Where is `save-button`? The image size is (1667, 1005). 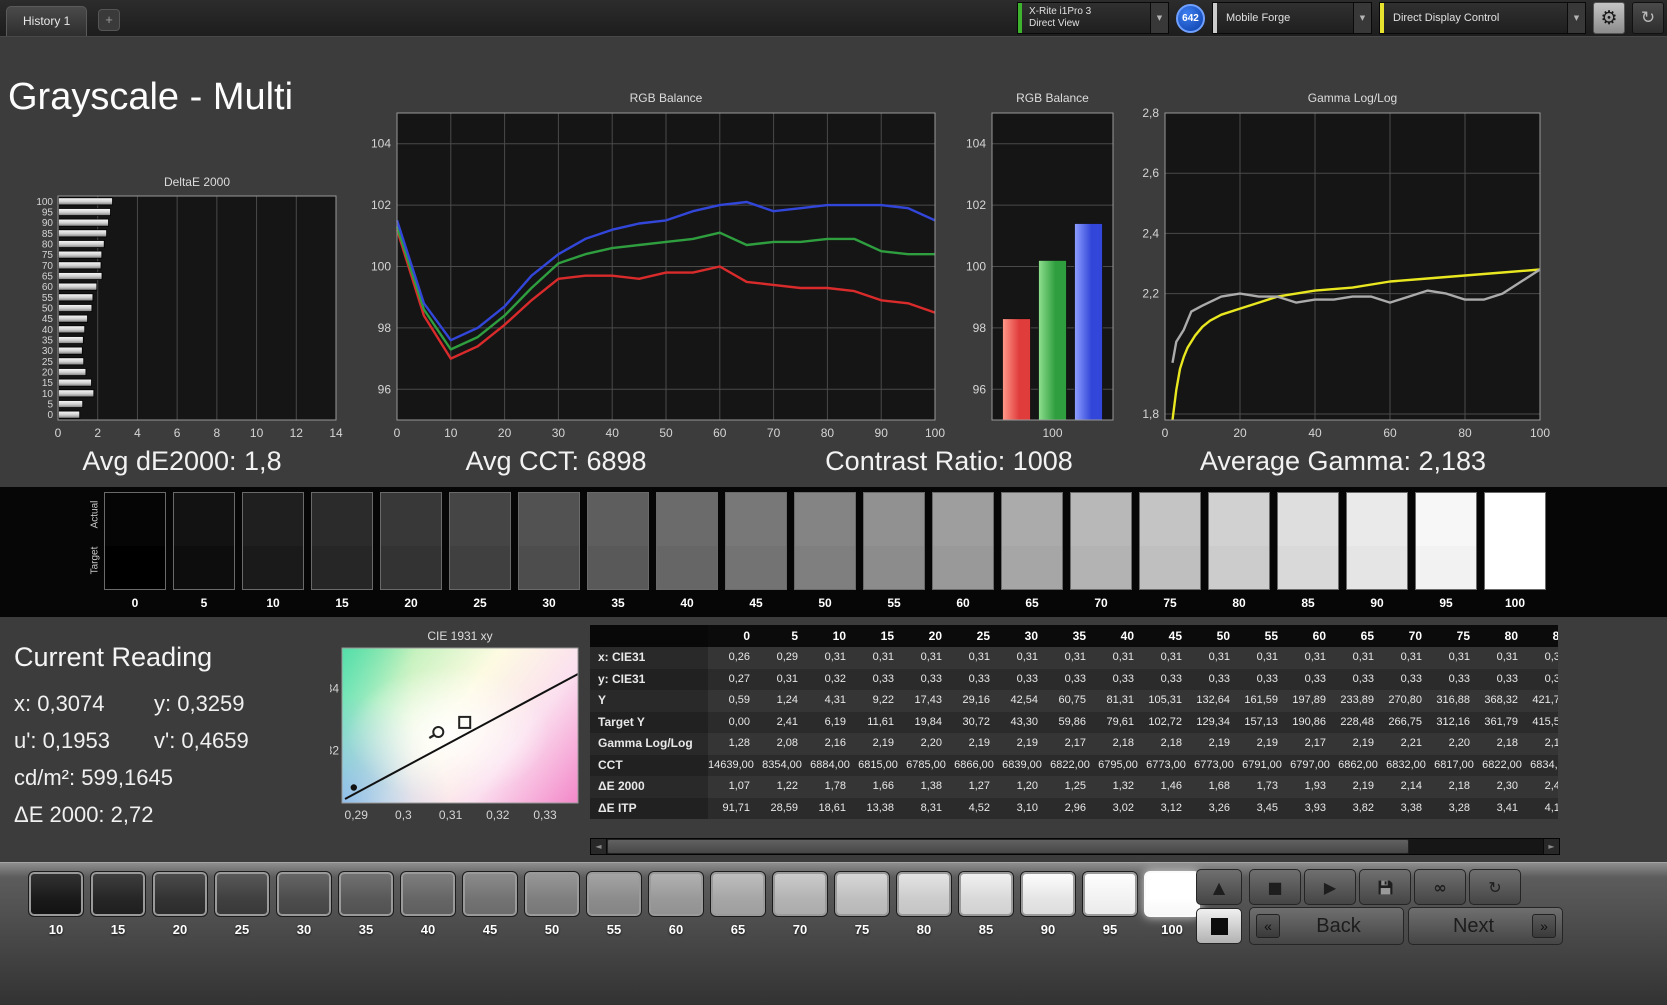
save-button is located at coordinates (1385, 887).